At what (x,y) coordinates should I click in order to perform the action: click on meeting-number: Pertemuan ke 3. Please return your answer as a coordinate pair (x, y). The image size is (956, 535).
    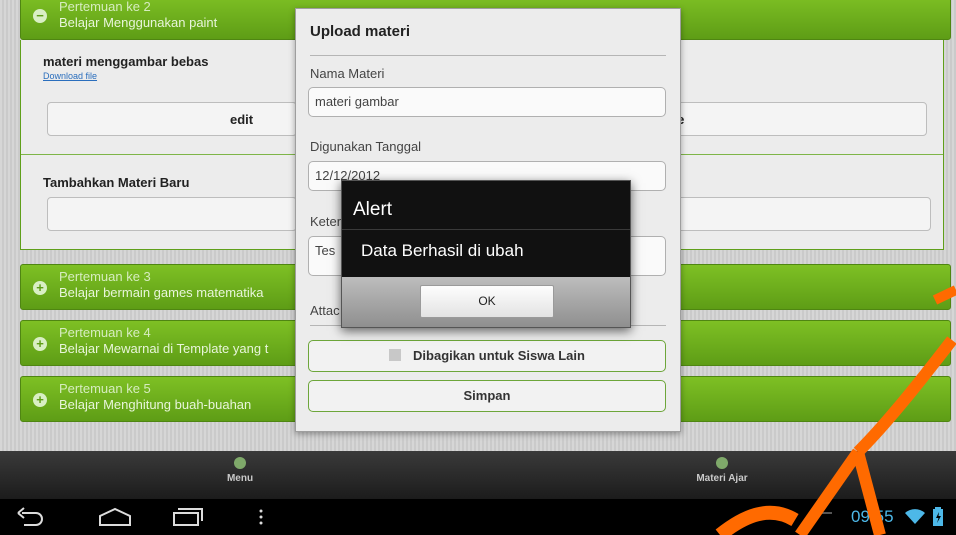
    Looking at the image, I should click on (105, 276).